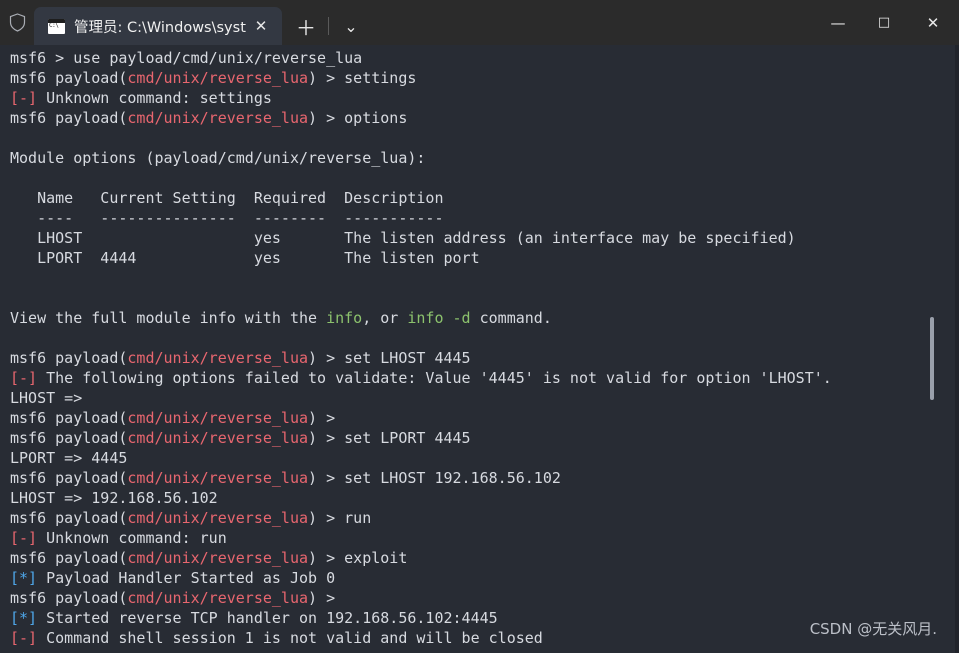 This screenshot has width=959, height=653. I want to click on admin-shield-indicator, so click(17, 22).